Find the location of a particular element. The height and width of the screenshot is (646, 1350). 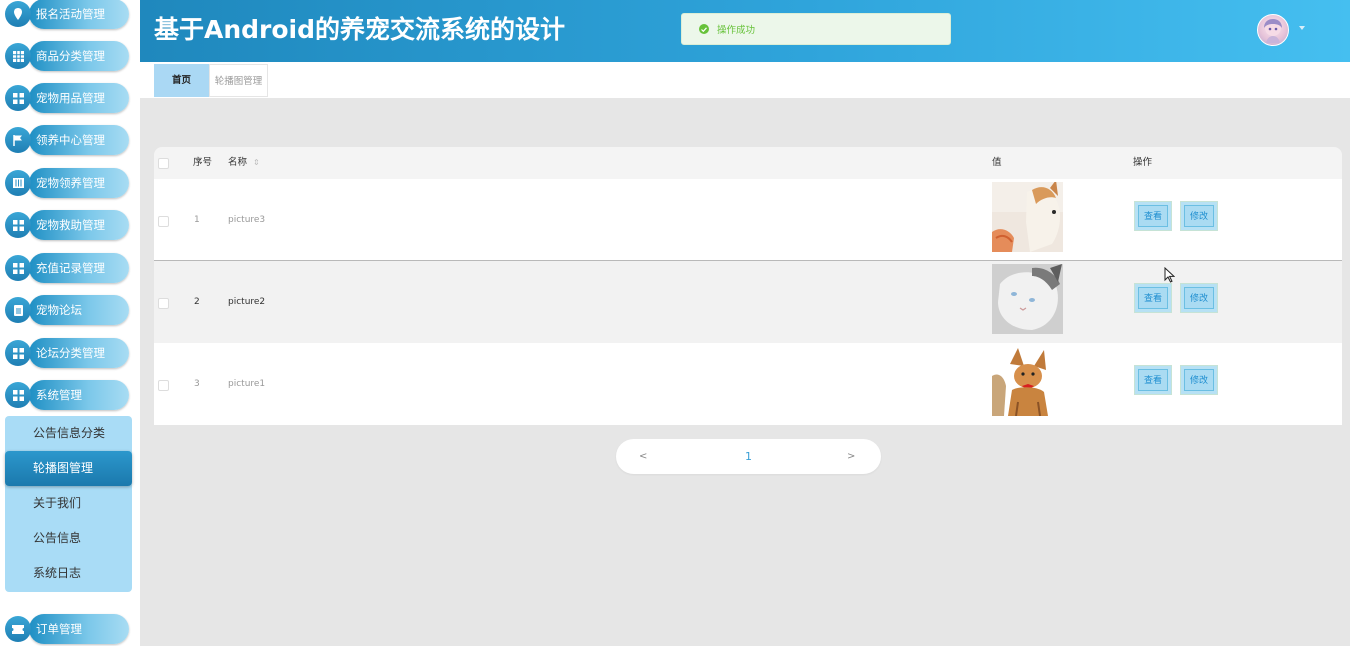

sidebar-item-orders: 订单管理 is located at coordinates (67, 629).